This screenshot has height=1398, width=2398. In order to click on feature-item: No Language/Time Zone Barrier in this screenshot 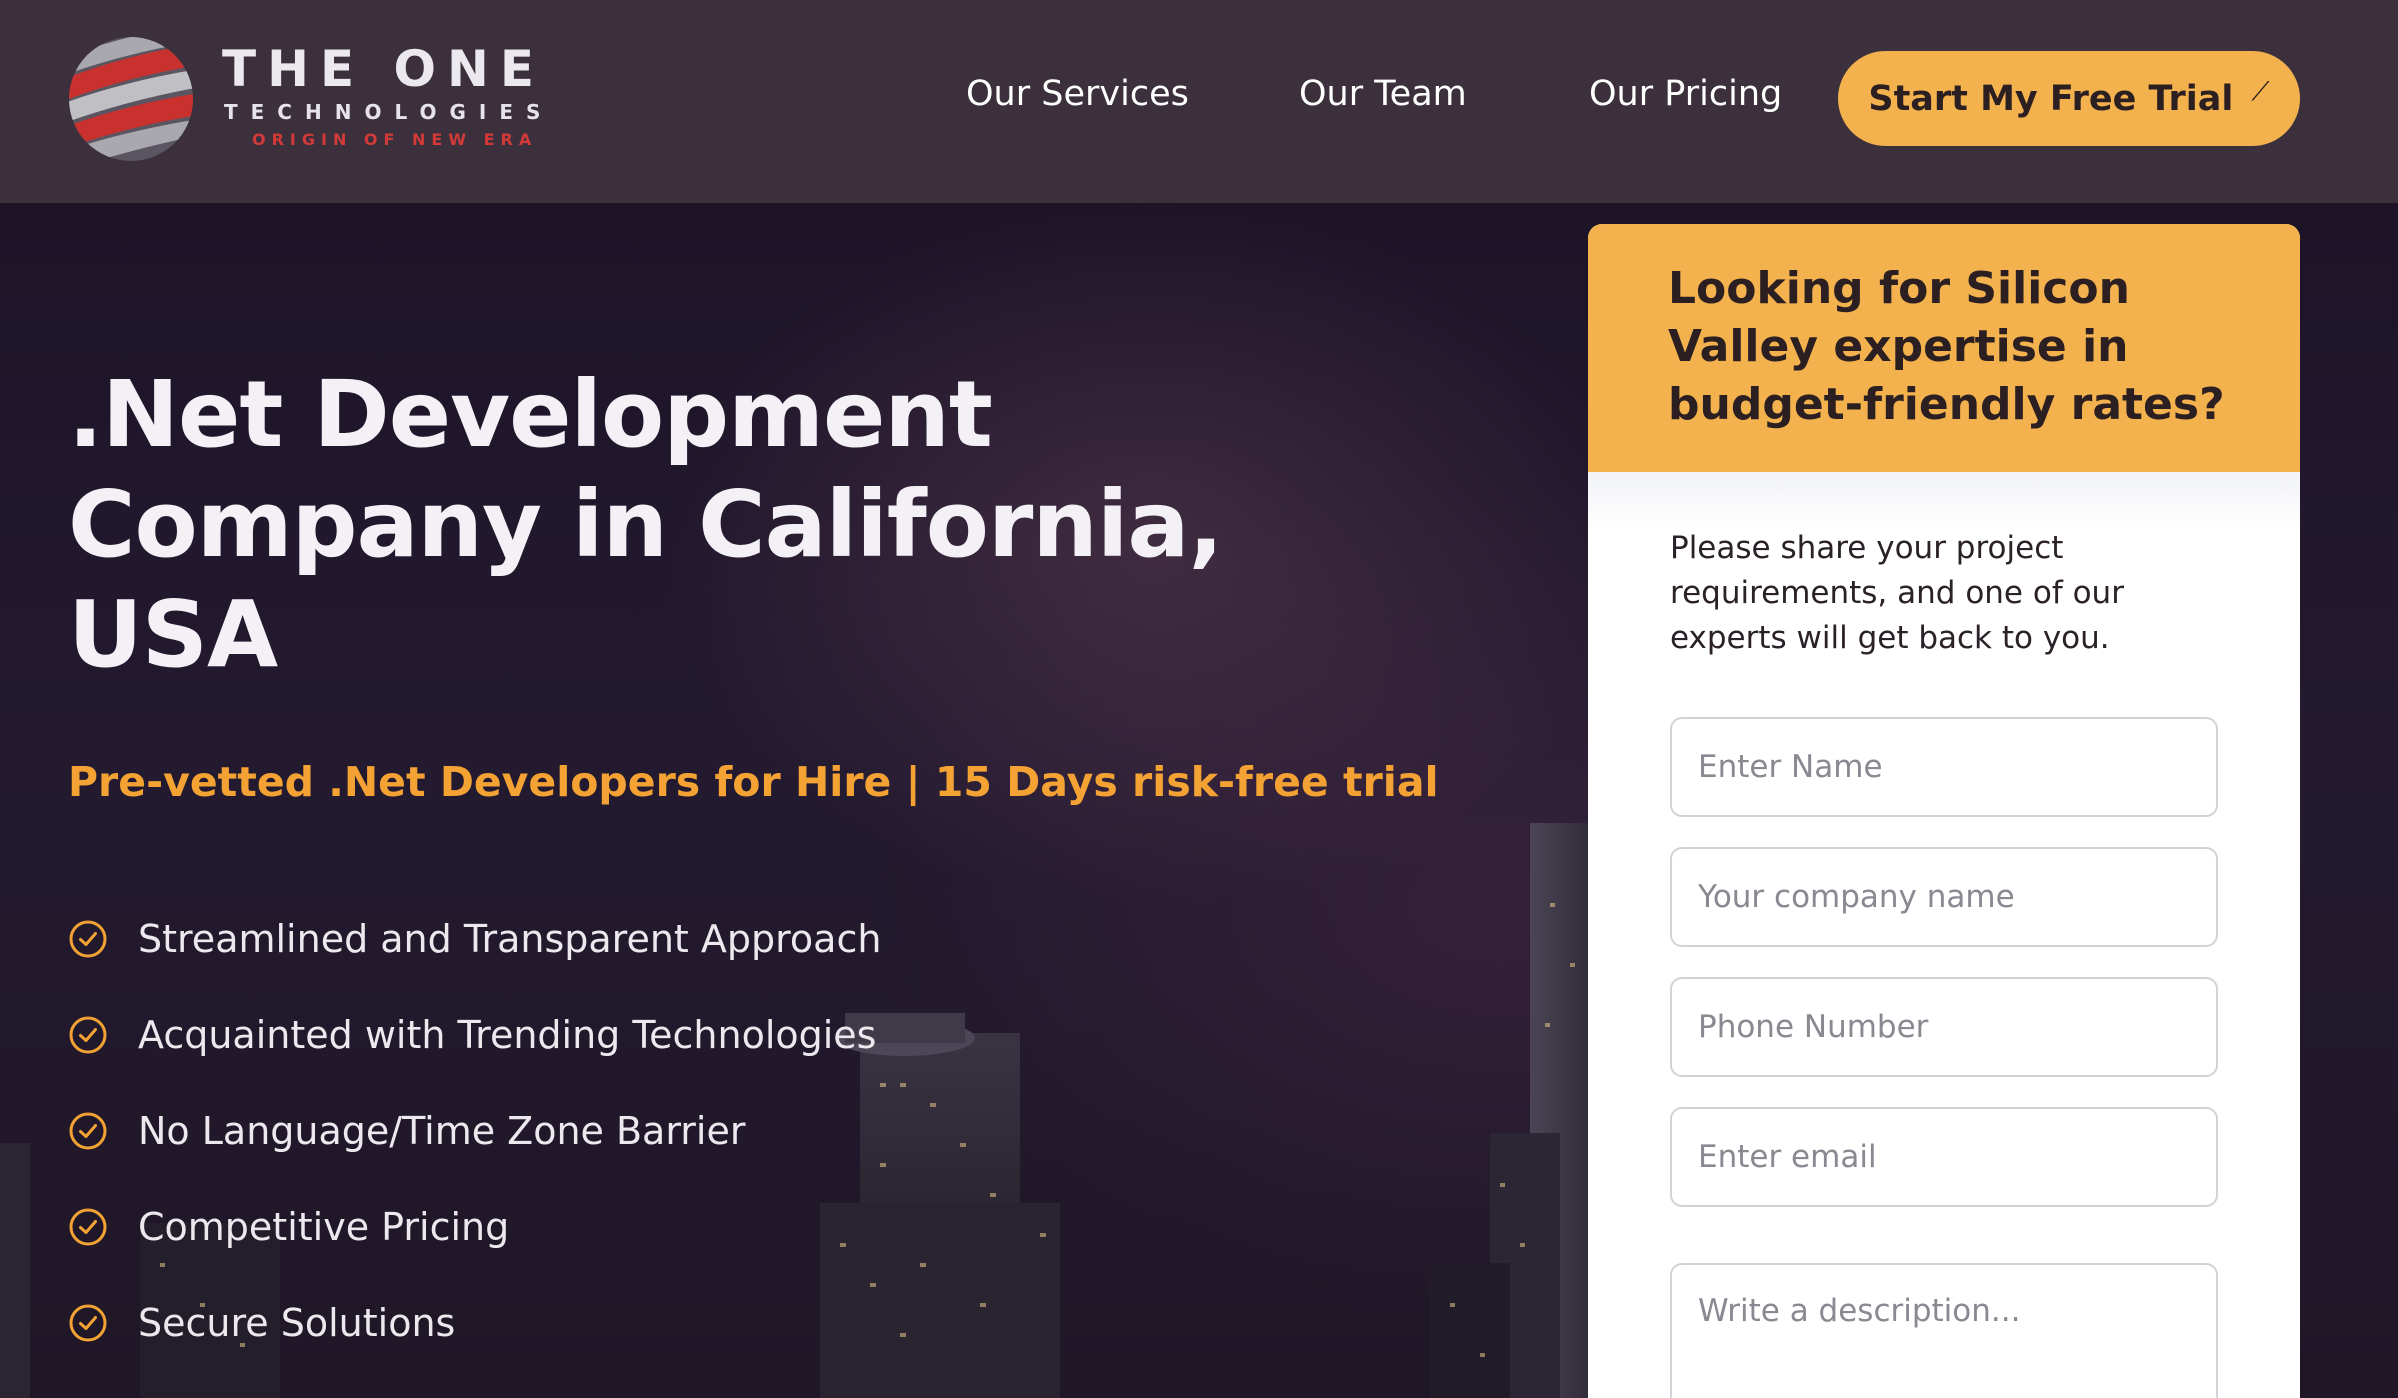, I will do `click(474, 1131)`.